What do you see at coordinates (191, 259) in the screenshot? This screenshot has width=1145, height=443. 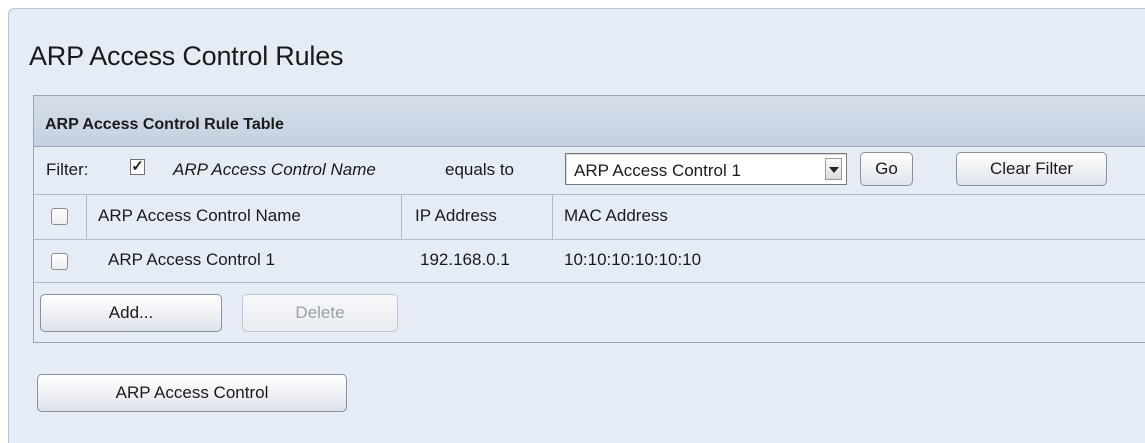 I see `row-name: ARP Access Control 1` at bounding box center [191, 259].